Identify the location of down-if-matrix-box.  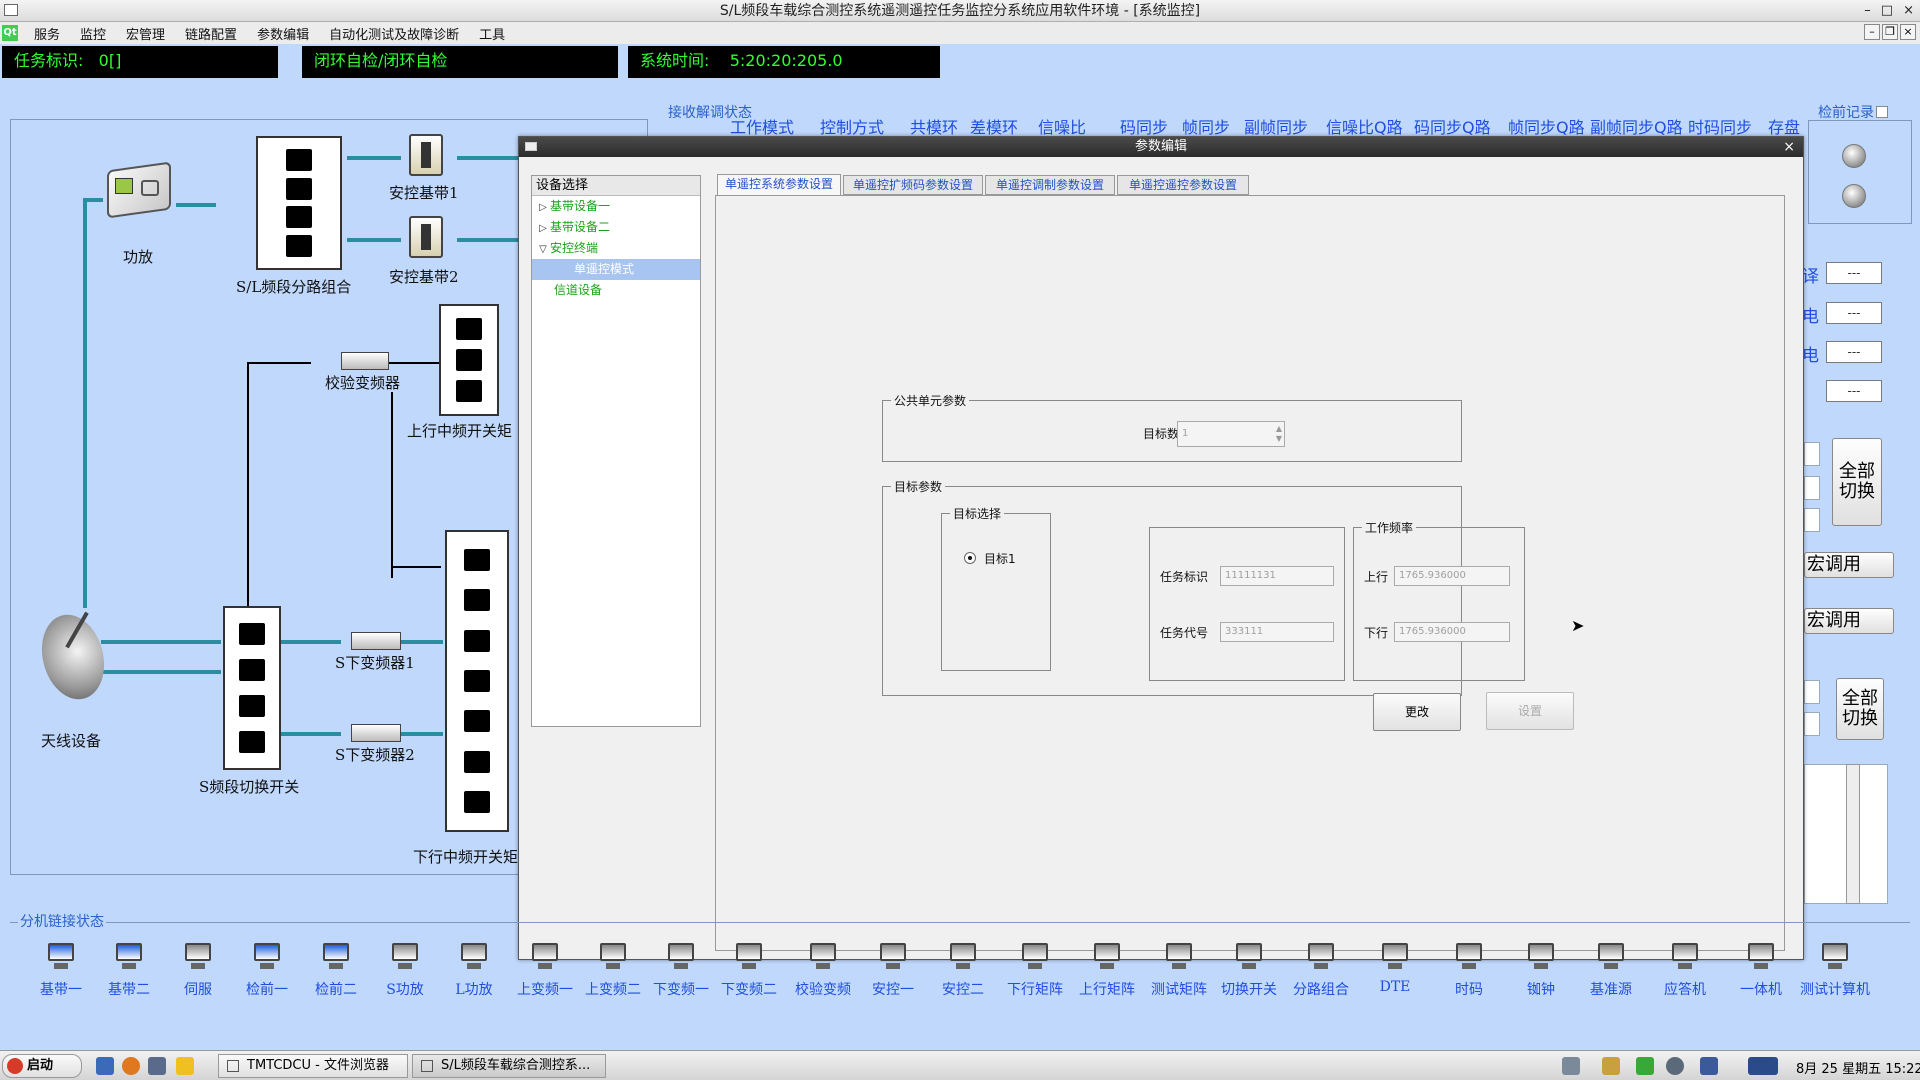
(477, 681).